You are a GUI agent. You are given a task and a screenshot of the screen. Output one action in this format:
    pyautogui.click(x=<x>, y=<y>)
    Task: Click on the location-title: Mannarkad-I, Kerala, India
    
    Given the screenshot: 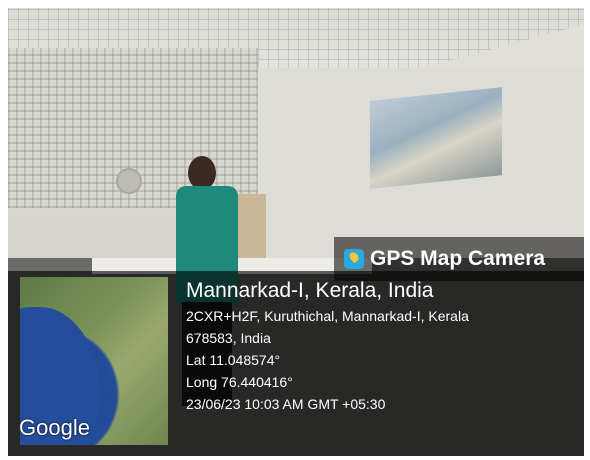 What is the action you would take?
    pyautogui.click(x=310, y=290)
    